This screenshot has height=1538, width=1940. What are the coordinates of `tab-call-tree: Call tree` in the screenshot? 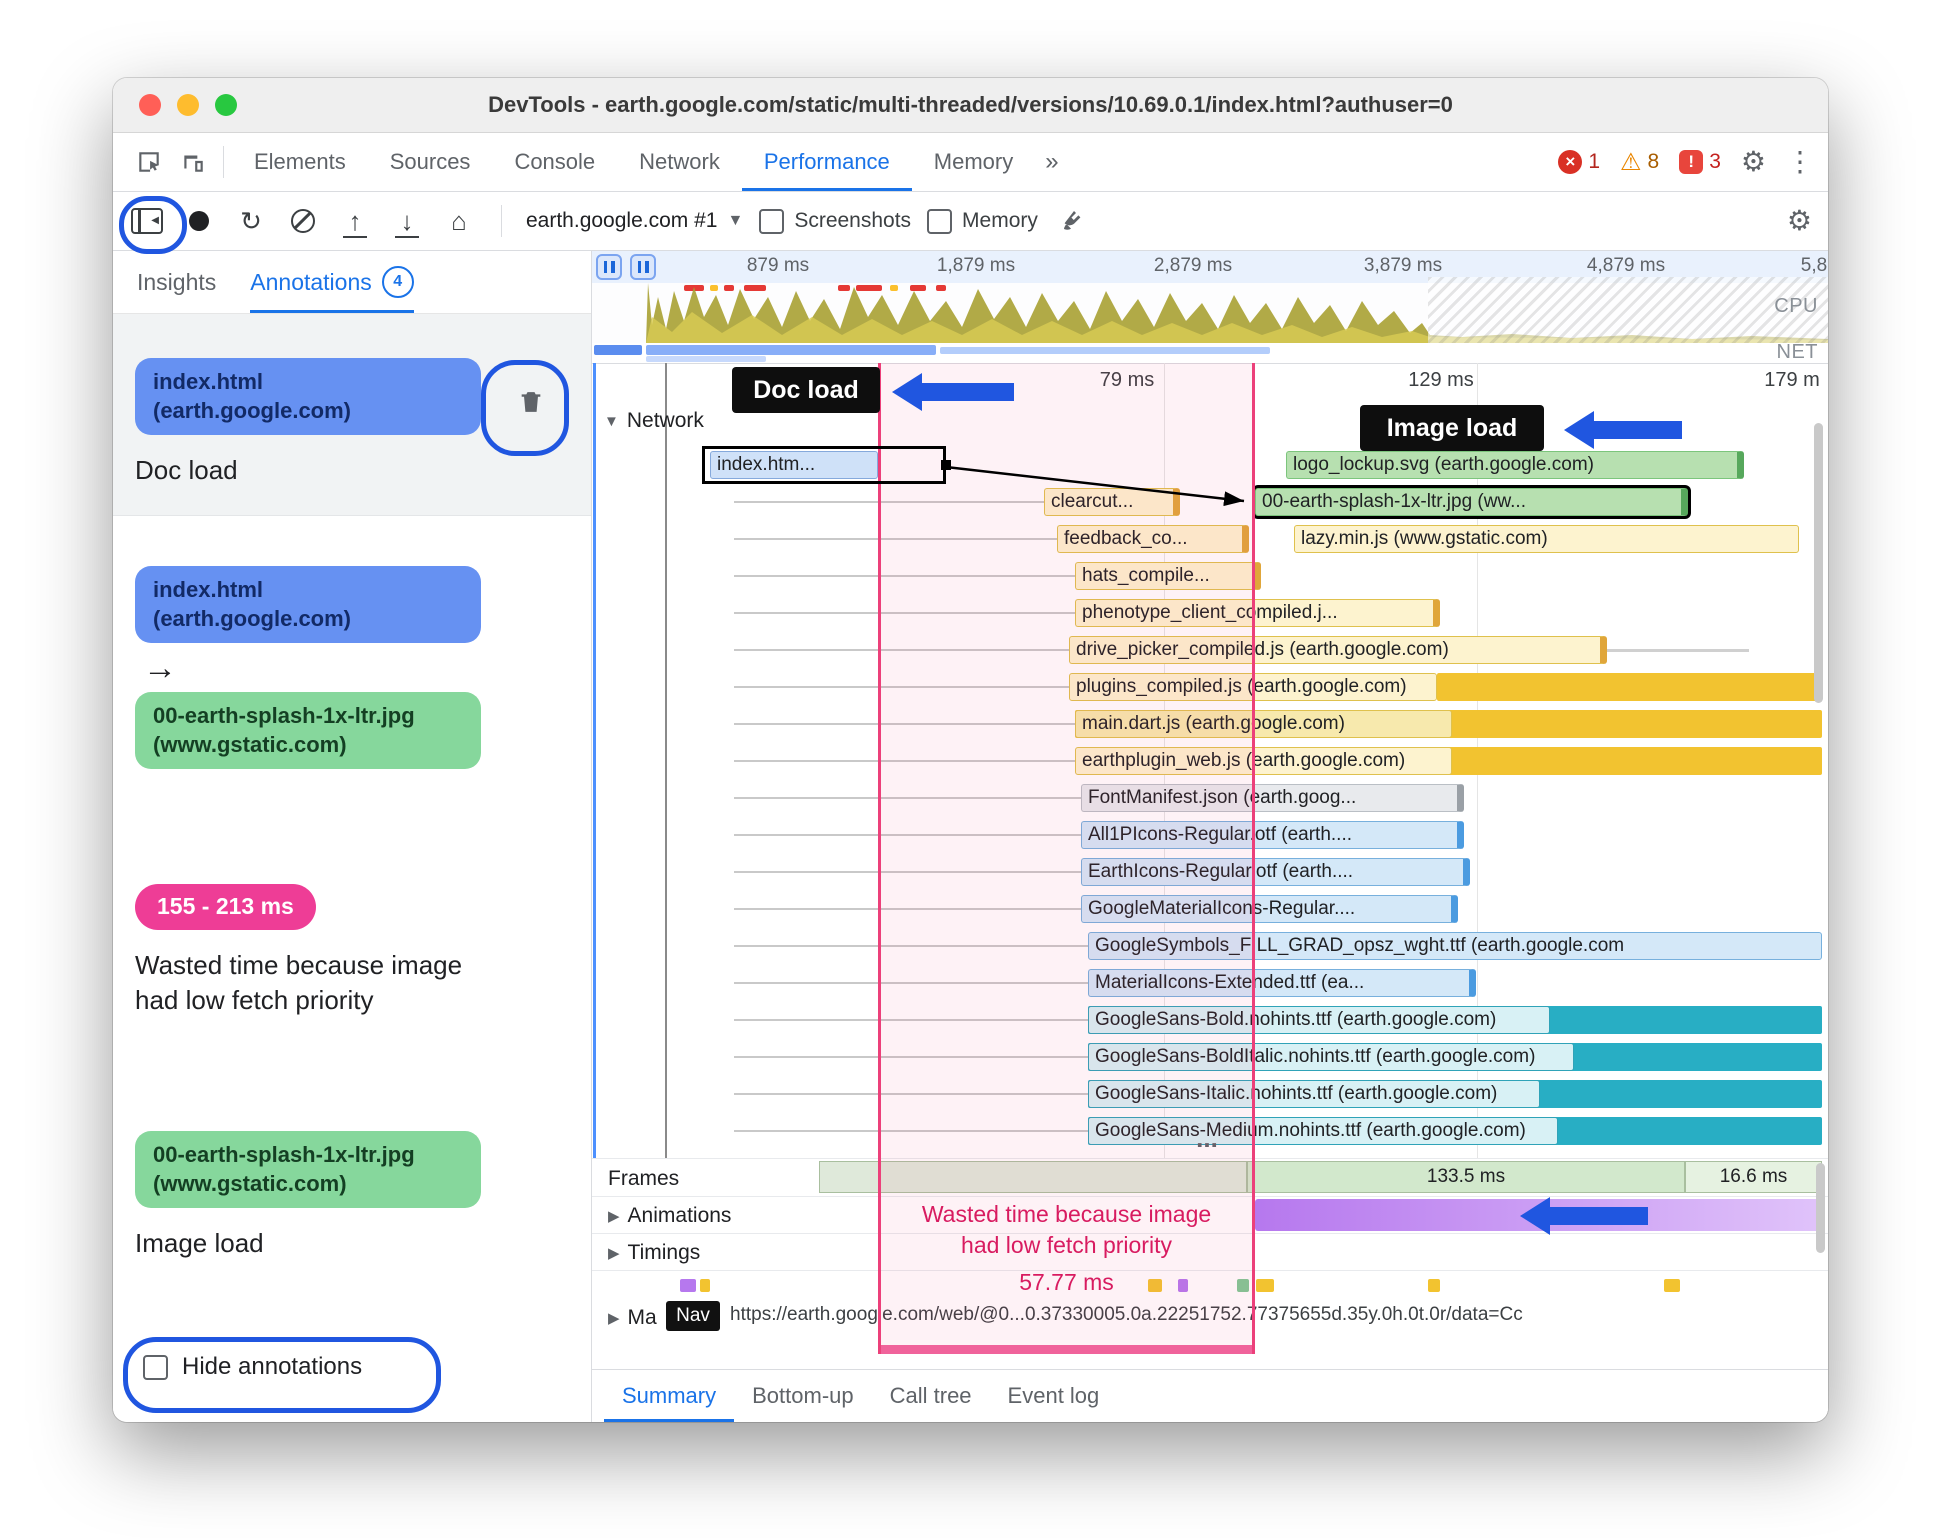 It's located at (931, 1396).